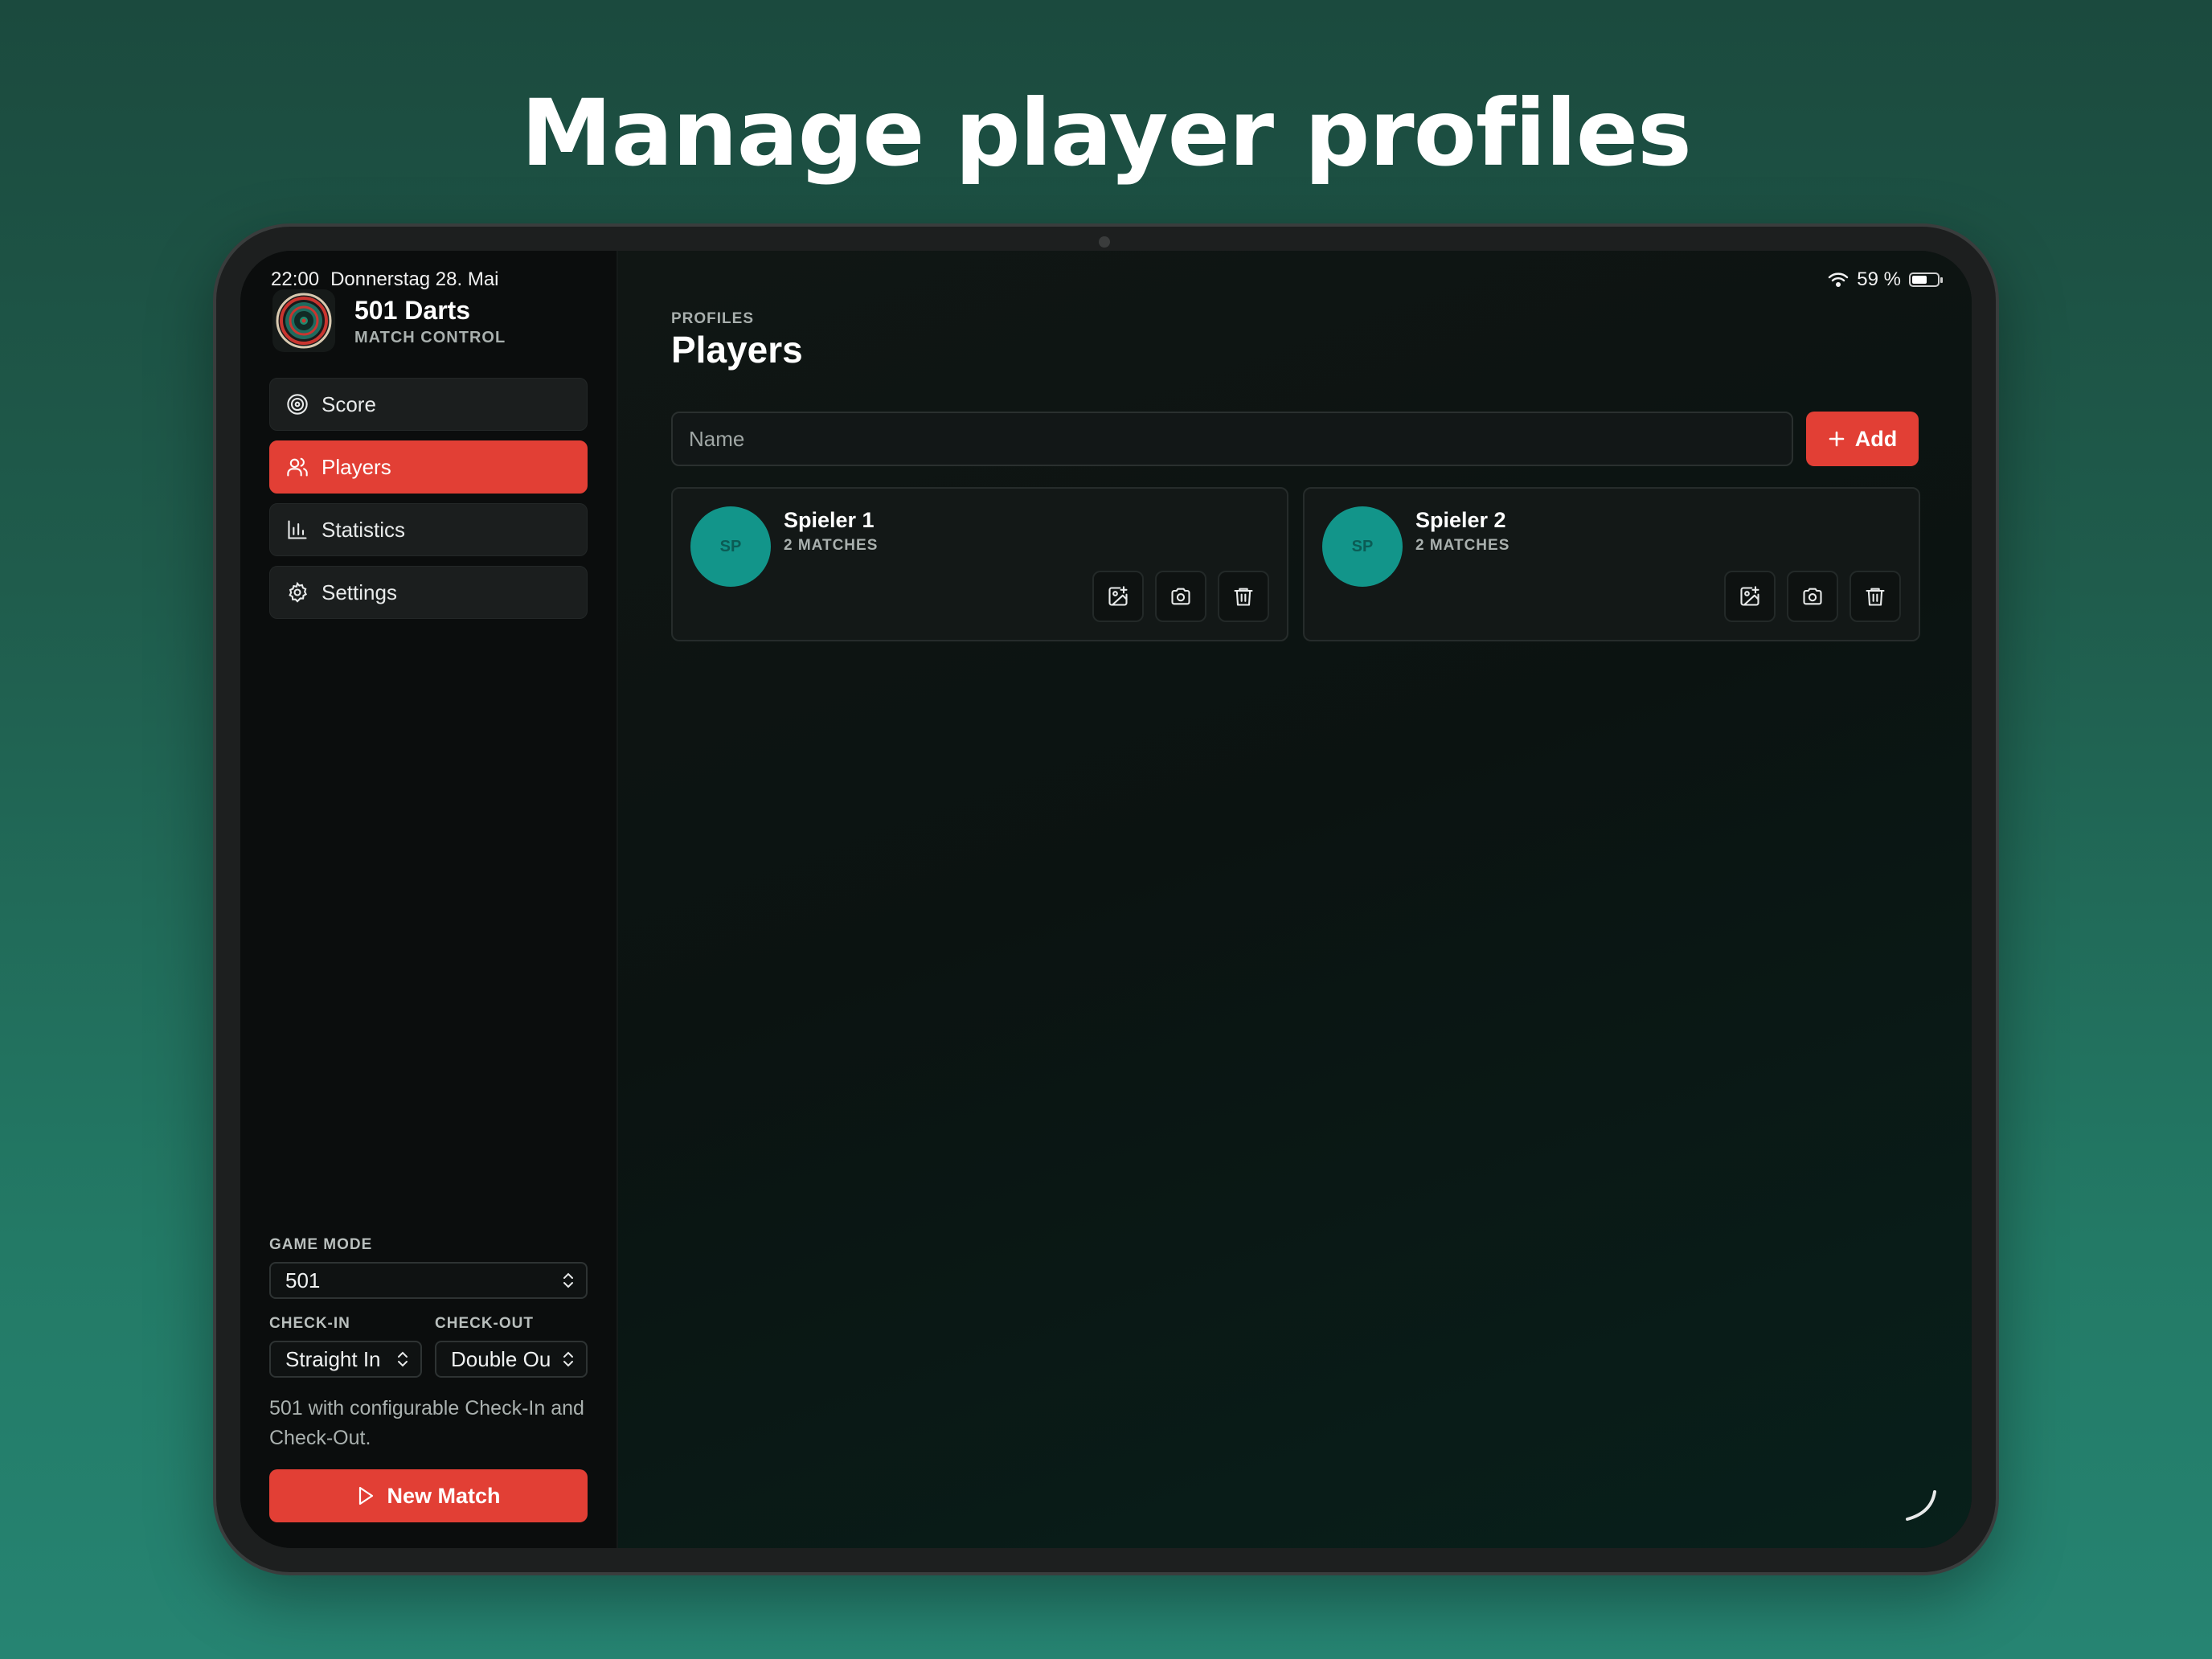 This screenshot has height=1659, width=2212. What do you see at coordinates (829, 520) in the screenshot?
I see `player-name: Spieler 1` at bounding box center [829, 520].